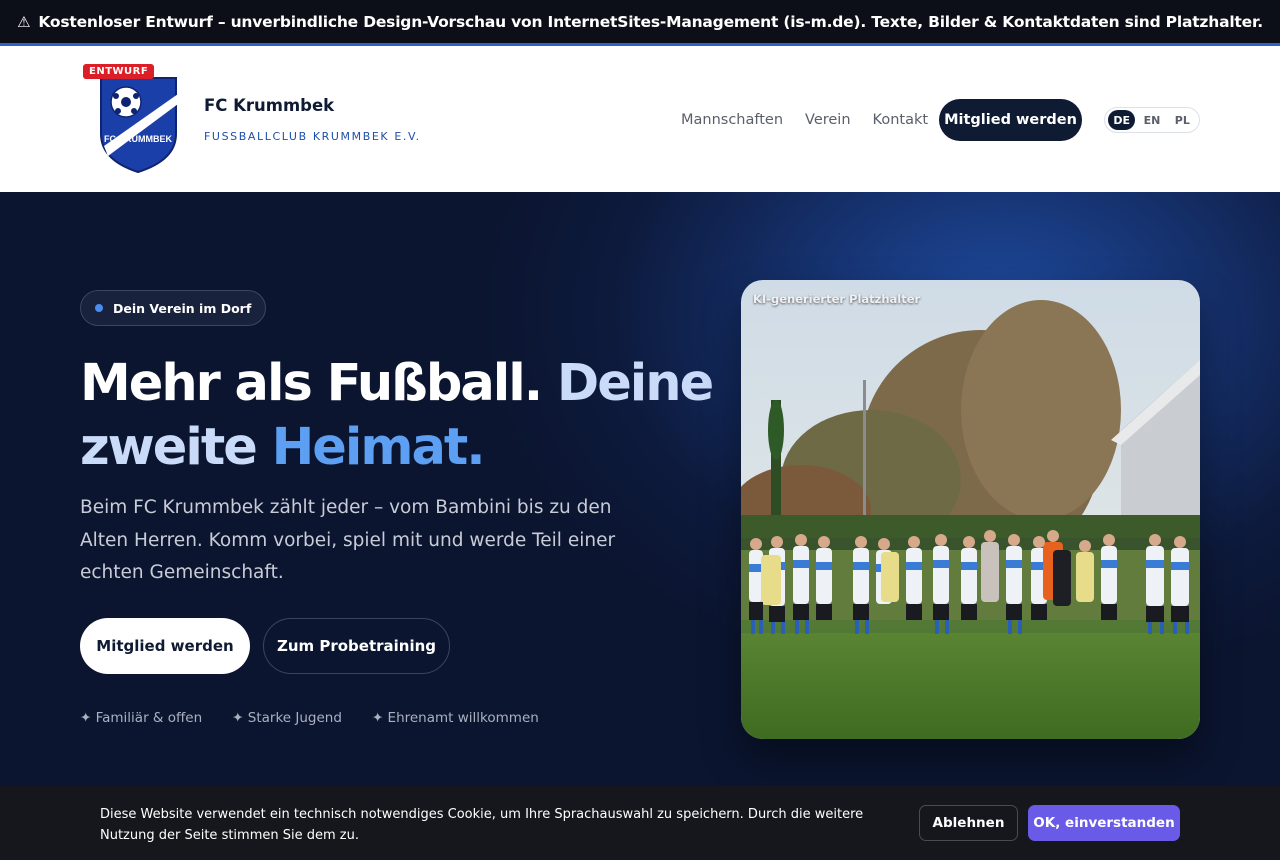  I want to click on nav-item-mannschaften: Mannschaften, so click(732, 120).